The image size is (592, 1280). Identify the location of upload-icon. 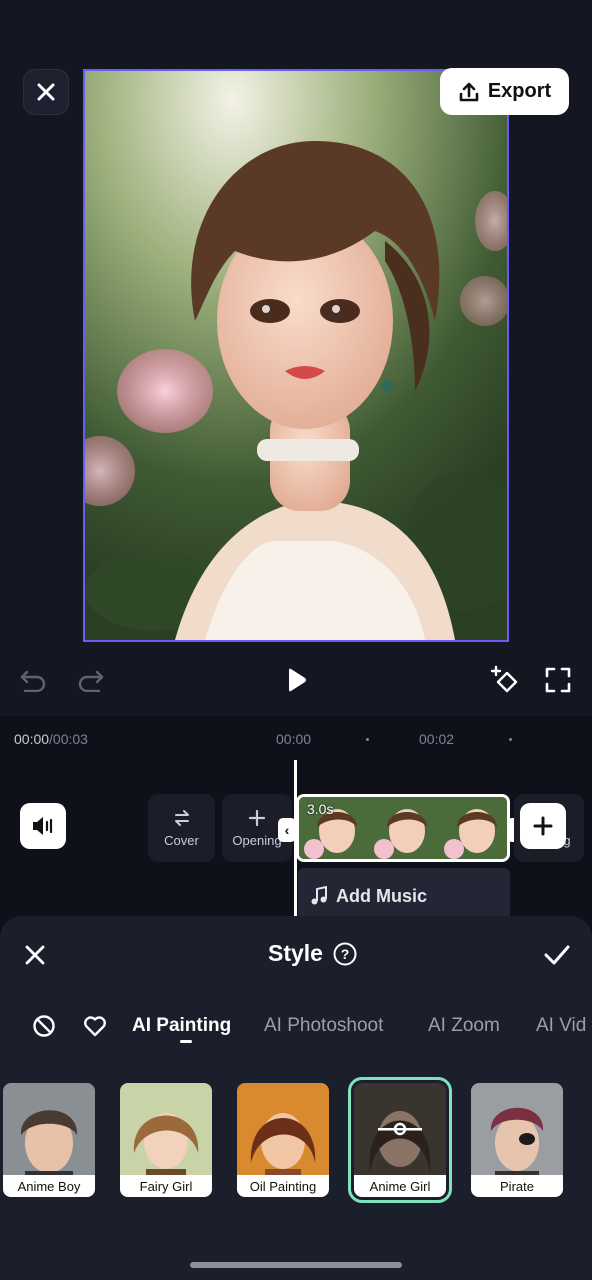
(469, 91).